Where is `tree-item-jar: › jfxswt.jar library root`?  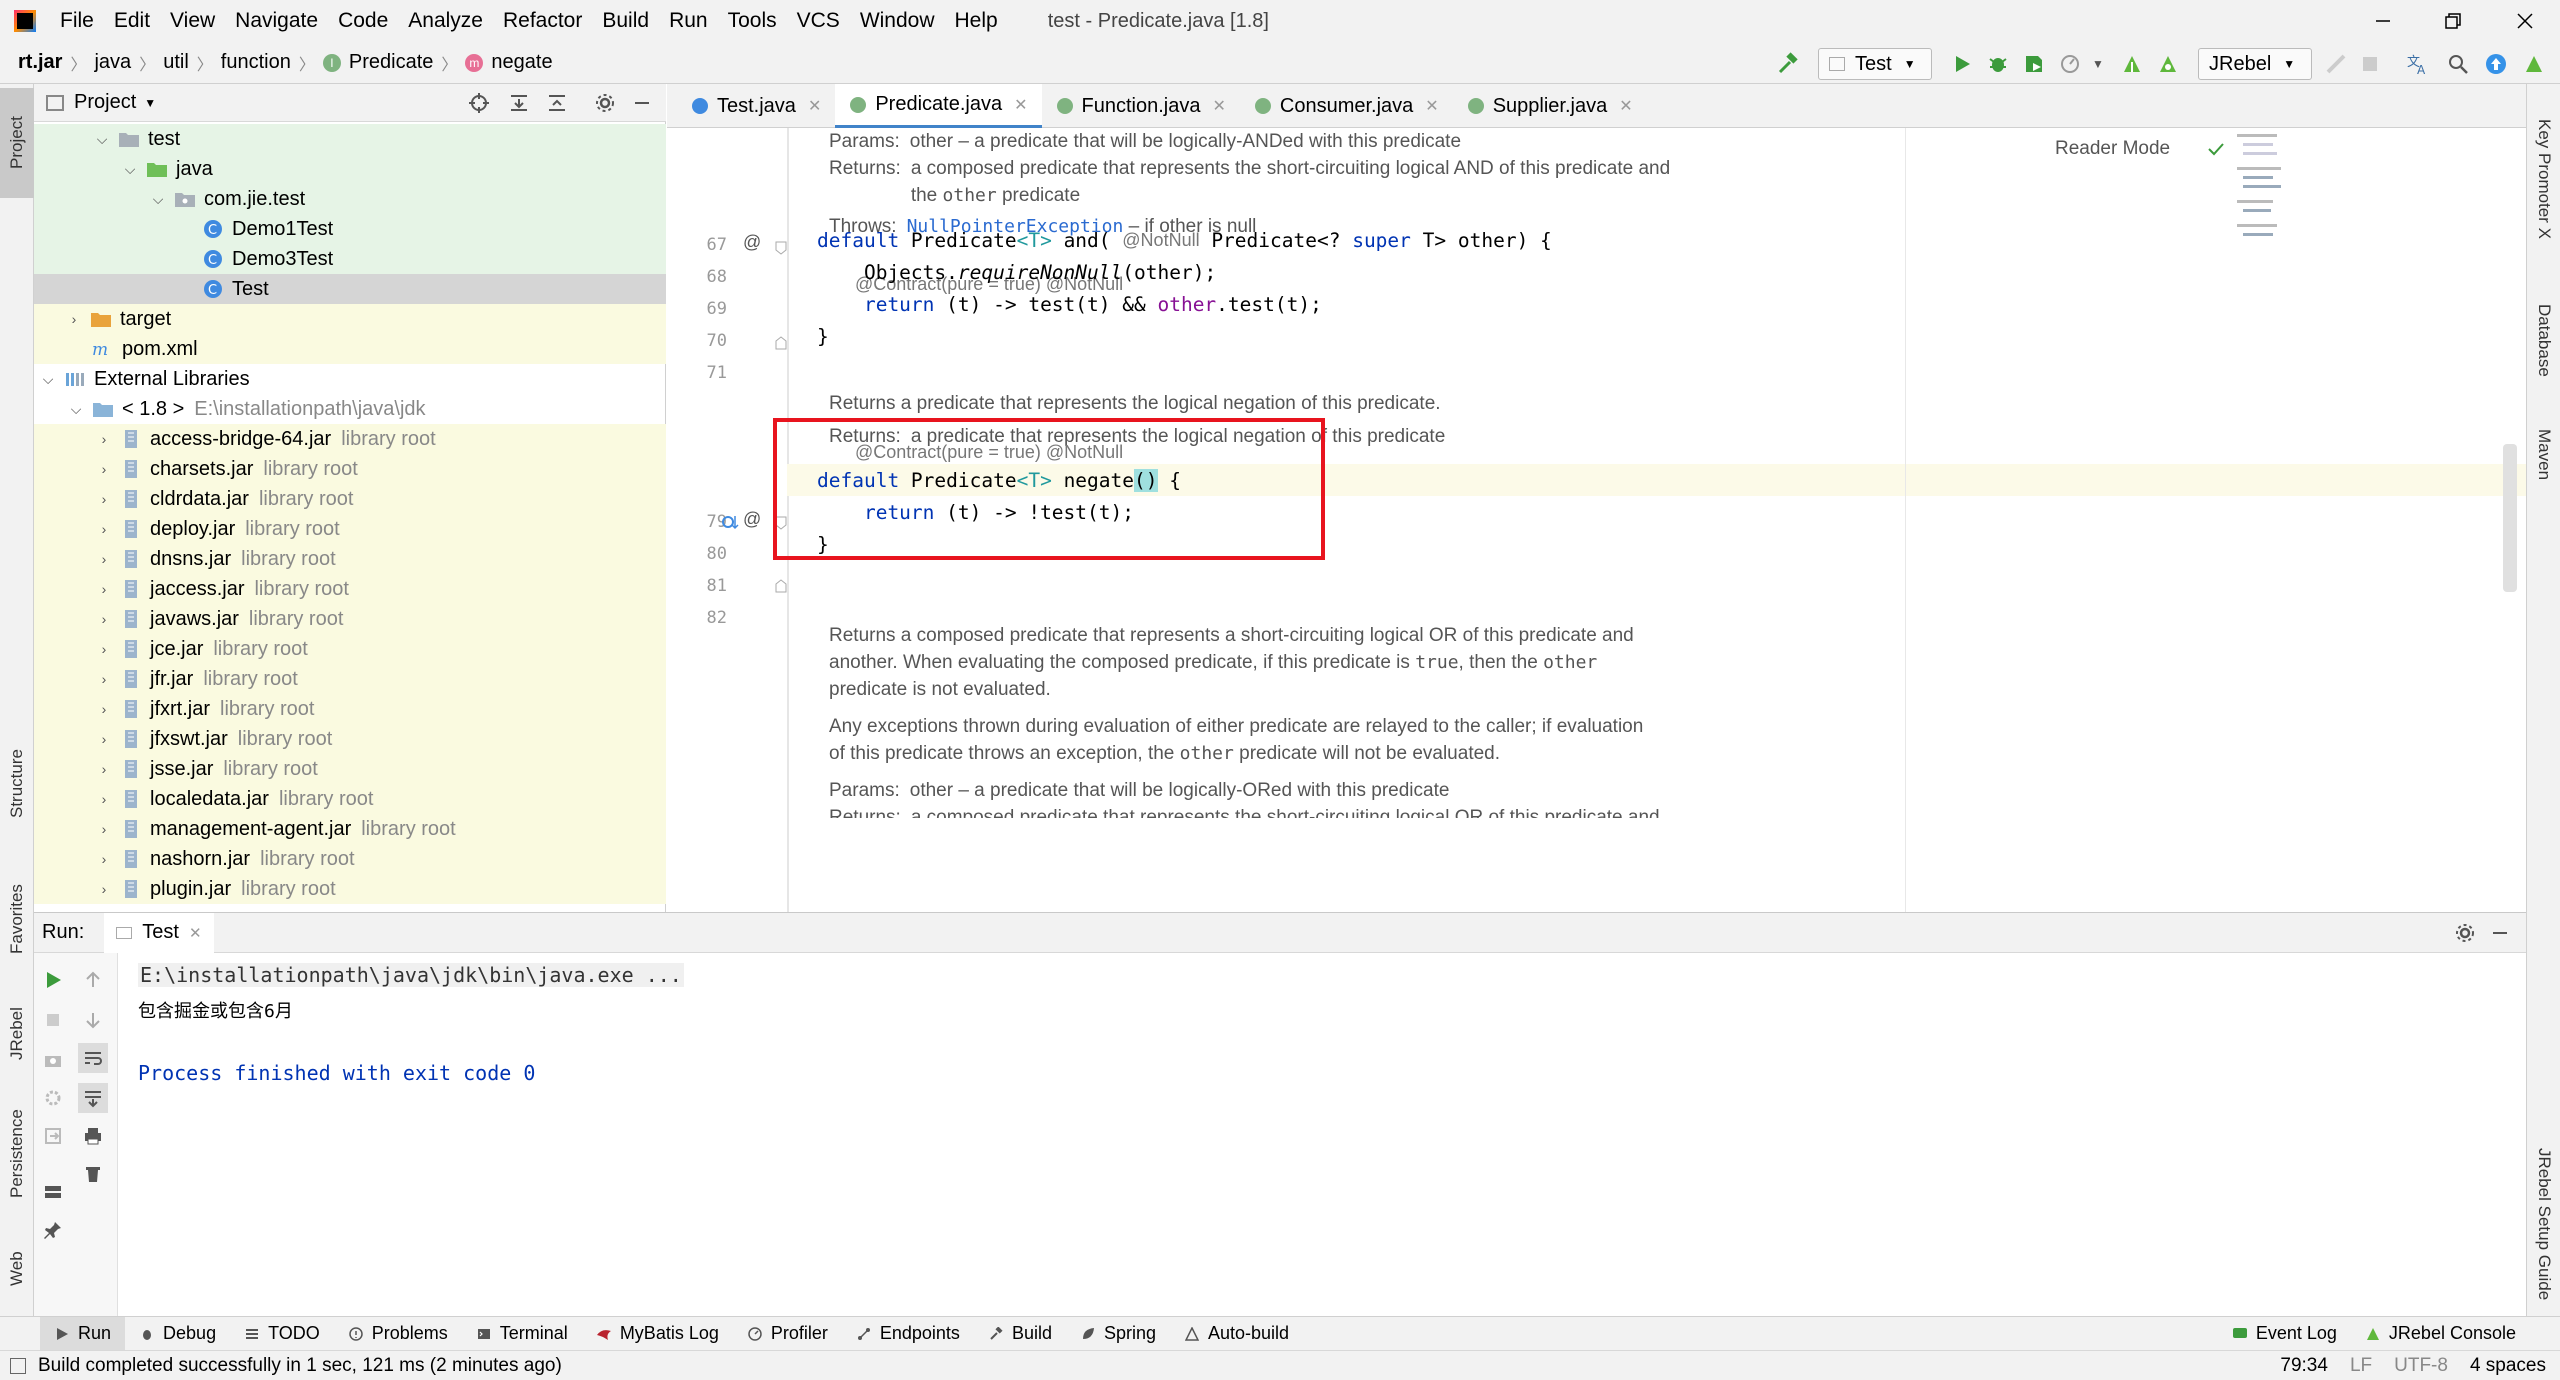 tree-item-jar: › jfxswt.jar library root is located at coordinates (350, 739).